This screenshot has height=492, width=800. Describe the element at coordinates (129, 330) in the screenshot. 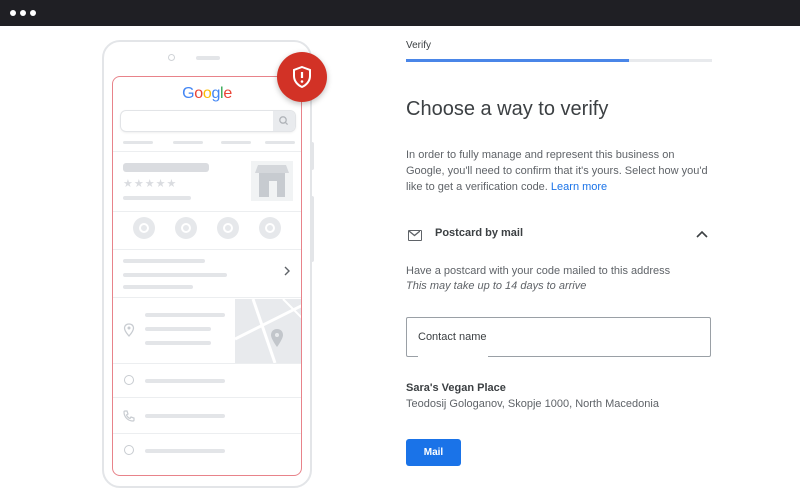

I see `location-pin-icon` at that location.